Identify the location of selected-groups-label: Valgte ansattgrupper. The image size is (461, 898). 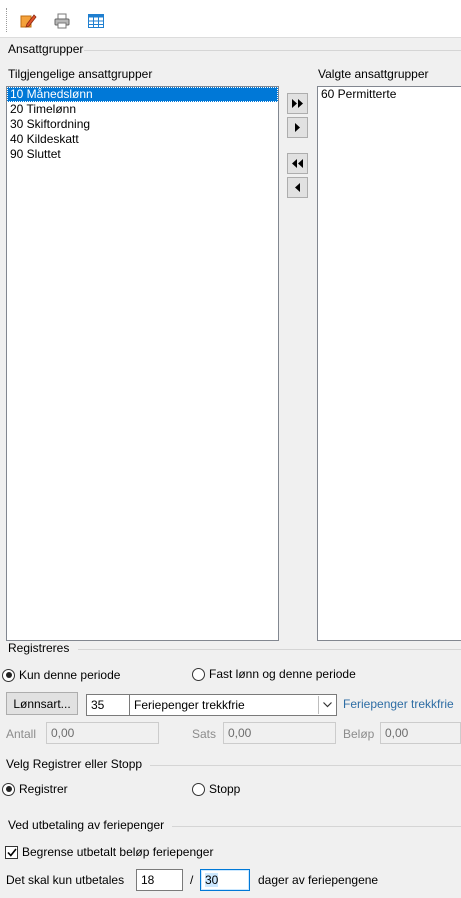
(373, 74).